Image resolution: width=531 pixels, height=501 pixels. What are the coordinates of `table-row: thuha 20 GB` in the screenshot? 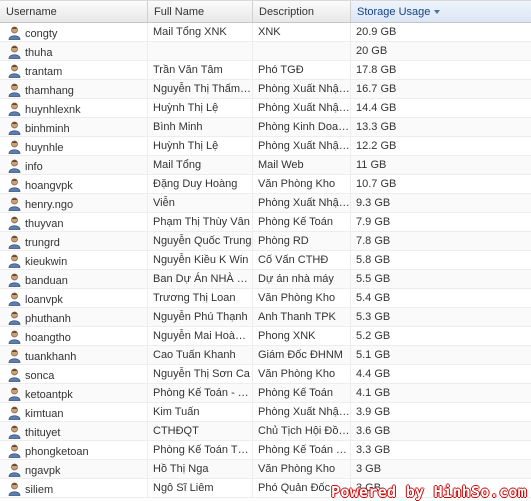 It's located at (265, 51).